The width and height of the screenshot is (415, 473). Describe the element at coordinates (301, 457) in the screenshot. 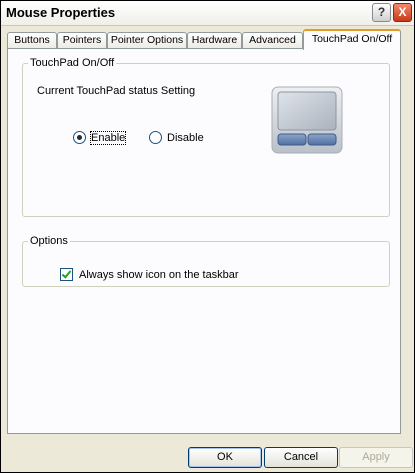

I see `cancel-button: Cancel` at that location.